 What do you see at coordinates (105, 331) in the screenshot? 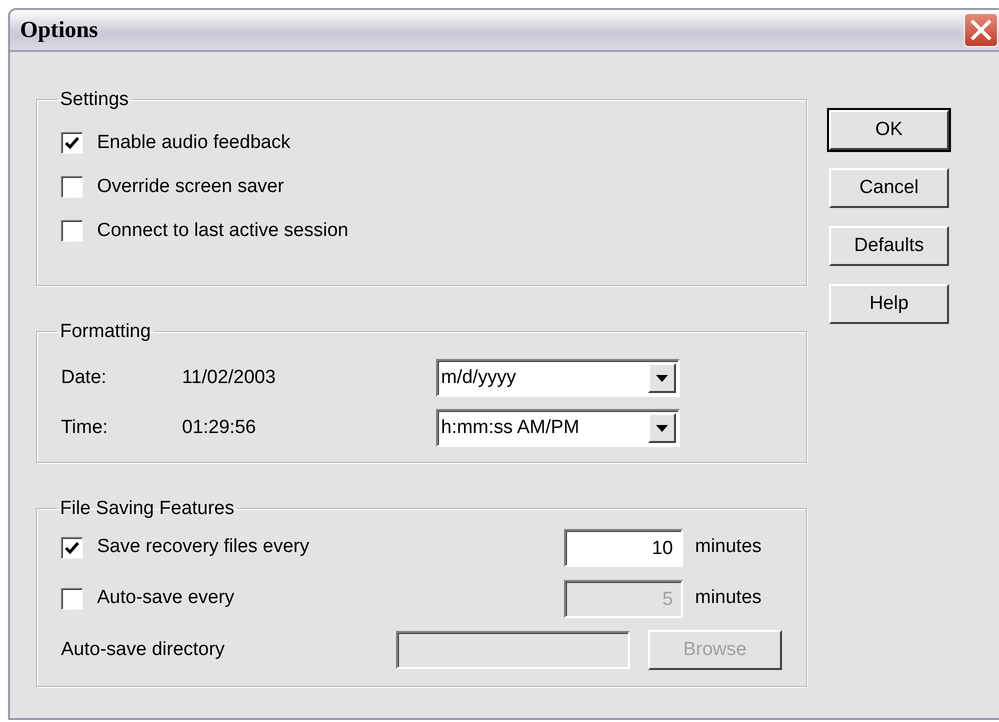
I see `group-title: Formatting` at bounding box center [105, 331].